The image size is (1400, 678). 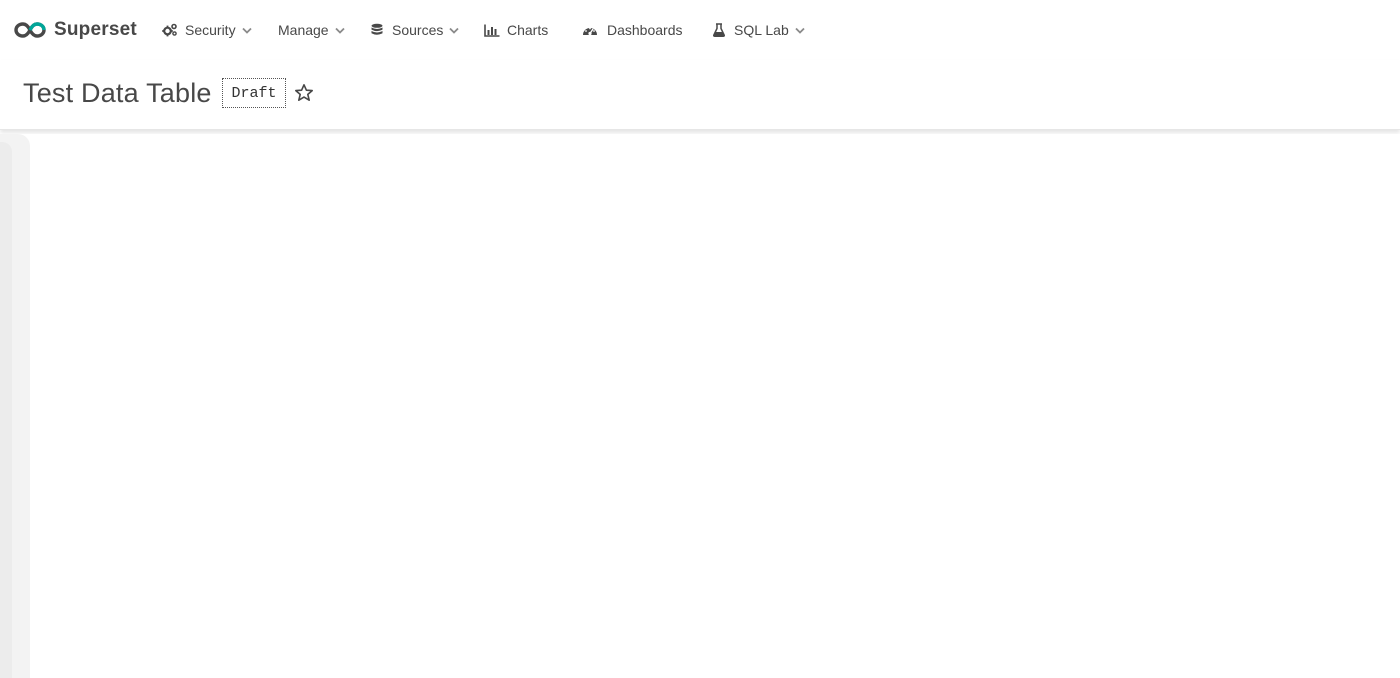 What do you see at coordinates (377, 30) in the screenshot?
I see `database-icon` at bounding box center [377, 30].